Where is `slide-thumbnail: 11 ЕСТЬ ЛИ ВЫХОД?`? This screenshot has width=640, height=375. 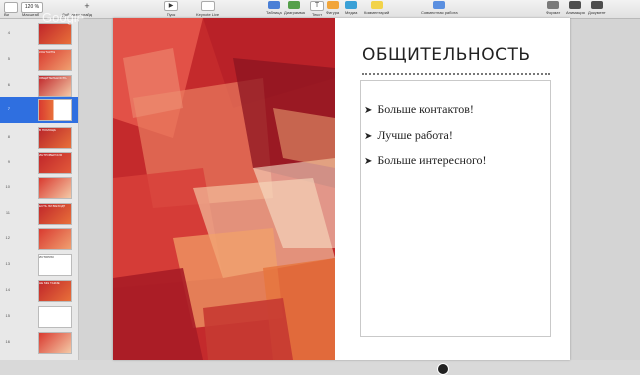
slide-thumbnail: 11 ЕСТЬ ЛИ ВЫХОД? is located at coordinates (39, 213).